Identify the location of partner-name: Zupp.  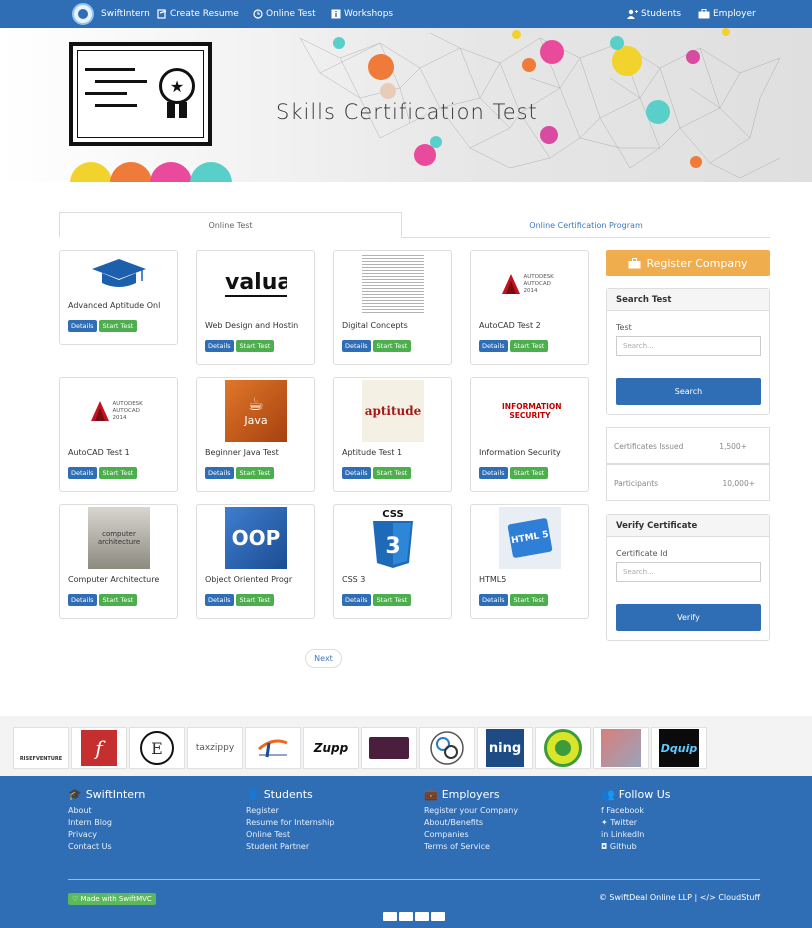
(331, 748).